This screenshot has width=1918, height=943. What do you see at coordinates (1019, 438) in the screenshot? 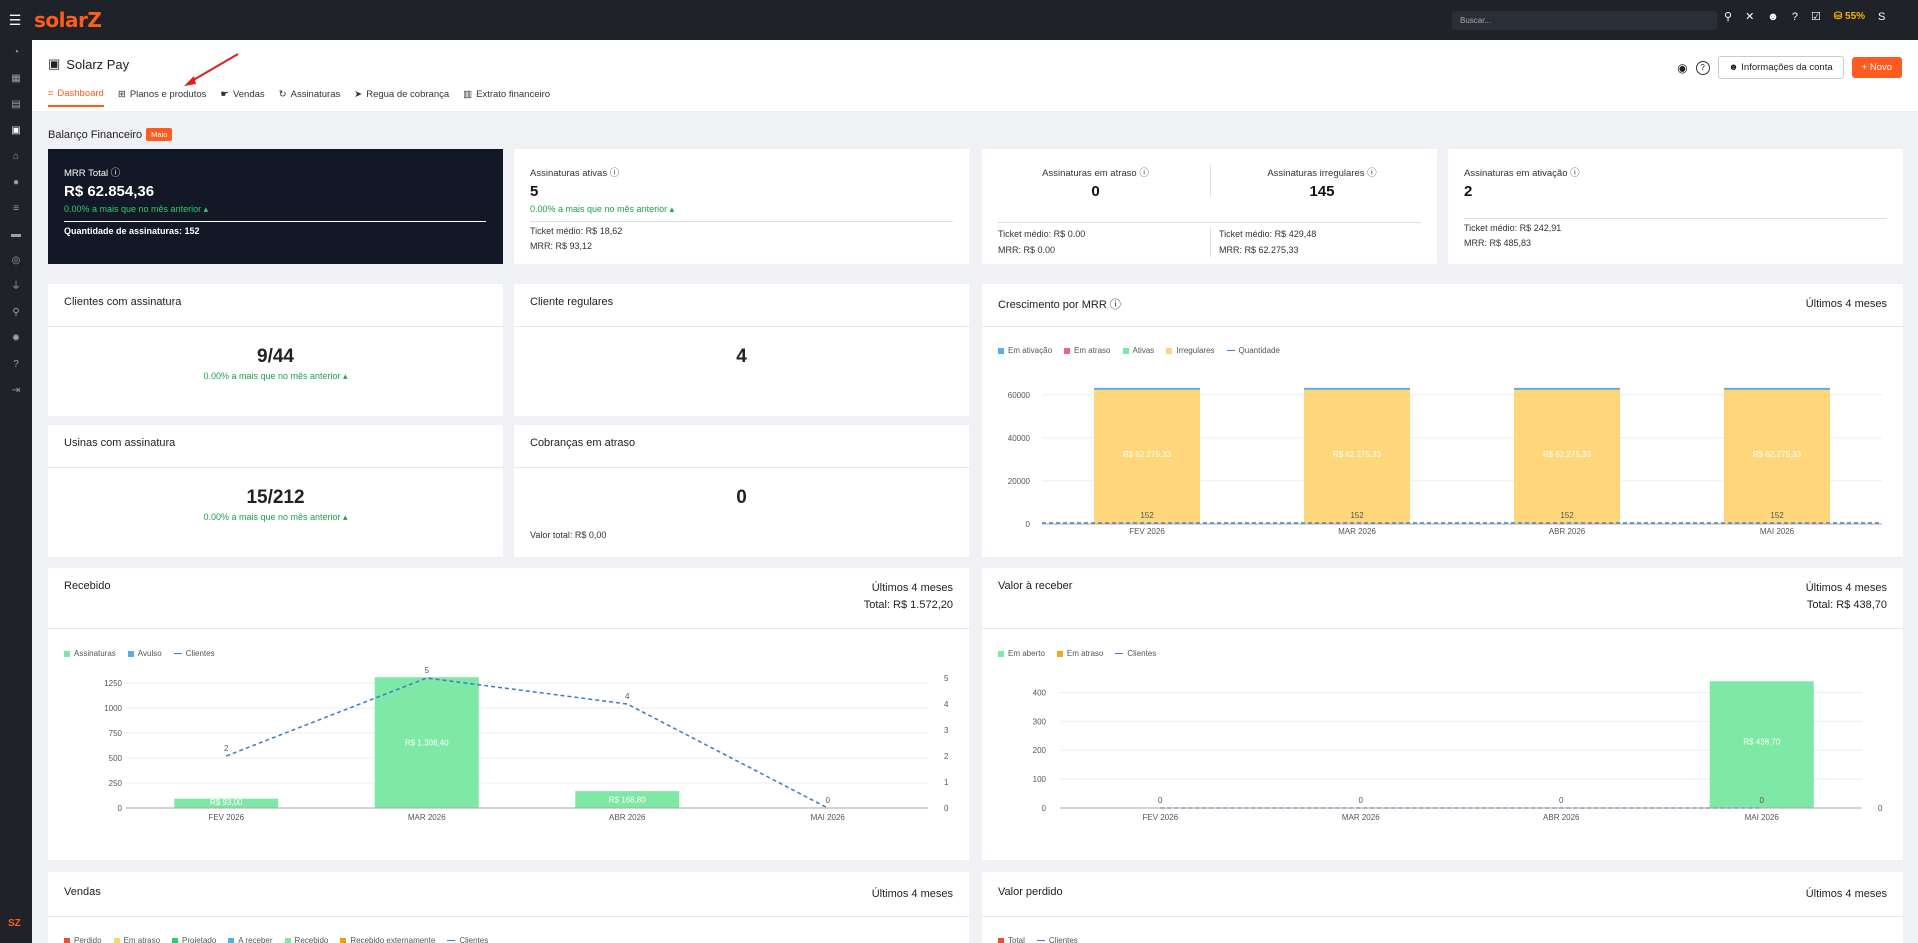
I see `y-tick-label: 40000` at bounding box center [1019, 438].